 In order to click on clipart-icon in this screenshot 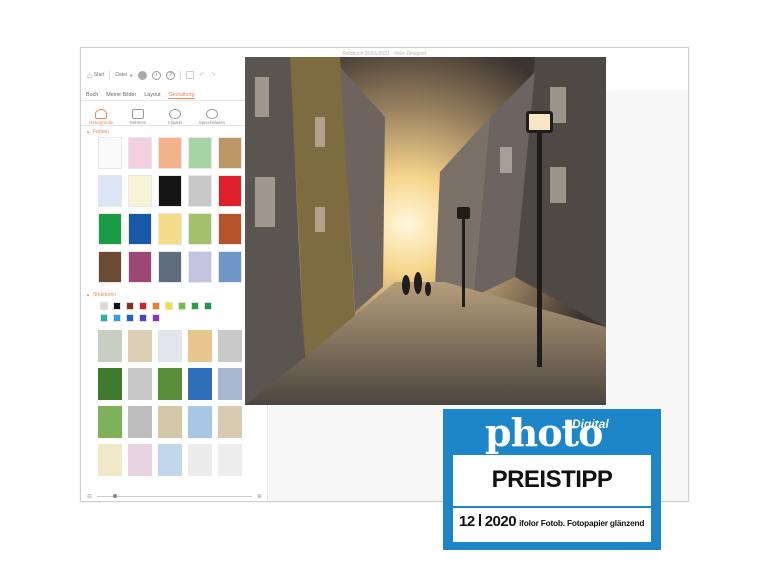, I will do `click(175, 114)`.